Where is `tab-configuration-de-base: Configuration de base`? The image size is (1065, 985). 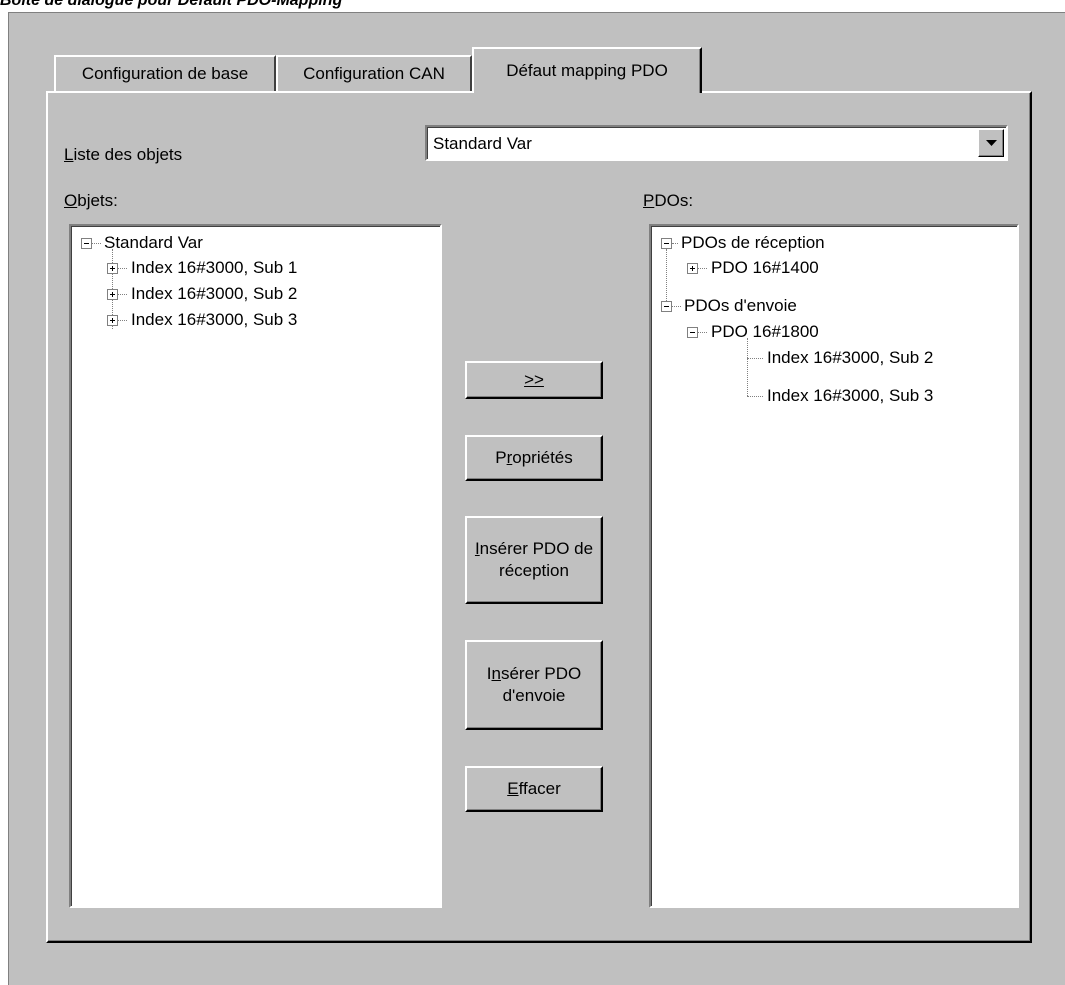
tab-configuration-de-base: Configuration de base is located at coordinates (165, 73).